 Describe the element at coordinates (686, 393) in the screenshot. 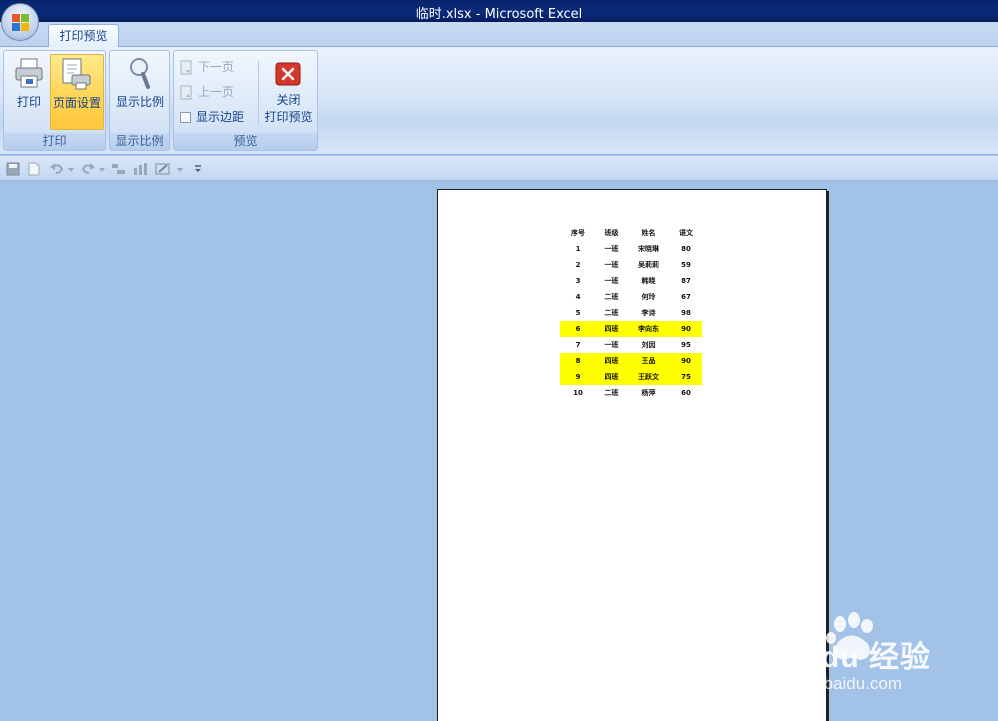

I see `table-cell: 60` at that location.